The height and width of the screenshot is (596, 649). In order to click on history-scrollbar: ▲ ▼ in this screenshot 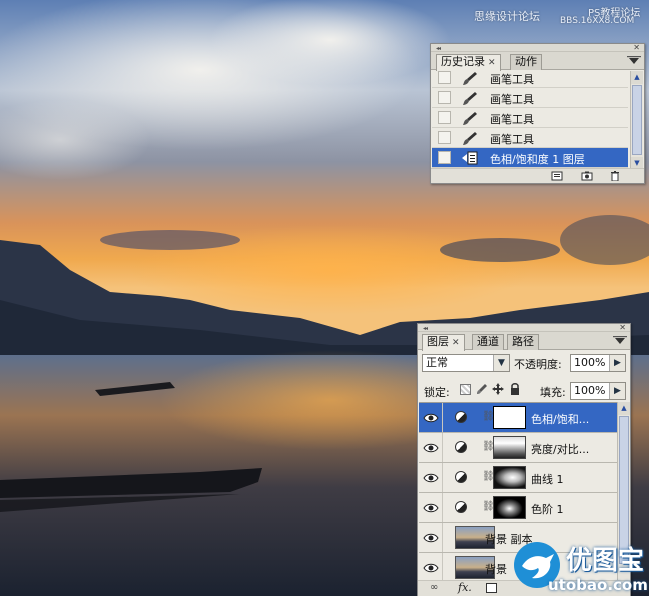, I will do `click(636, 121)`.